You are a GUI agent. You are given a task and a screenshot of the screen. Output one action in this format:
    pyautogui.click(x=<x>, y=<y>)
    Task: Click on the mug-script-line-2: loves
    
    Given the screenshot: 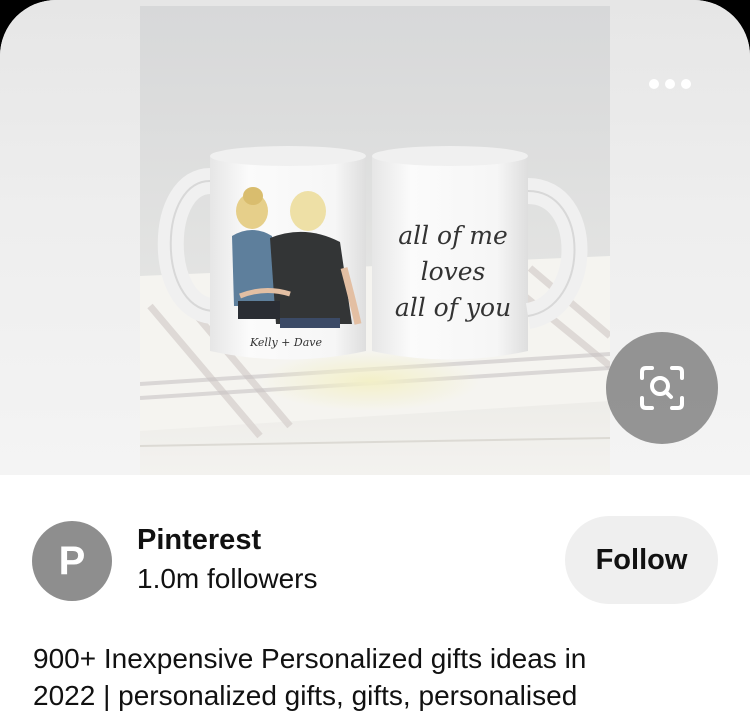 What is the action you would take?
    pyautogui.click(x=453, y=271)
    